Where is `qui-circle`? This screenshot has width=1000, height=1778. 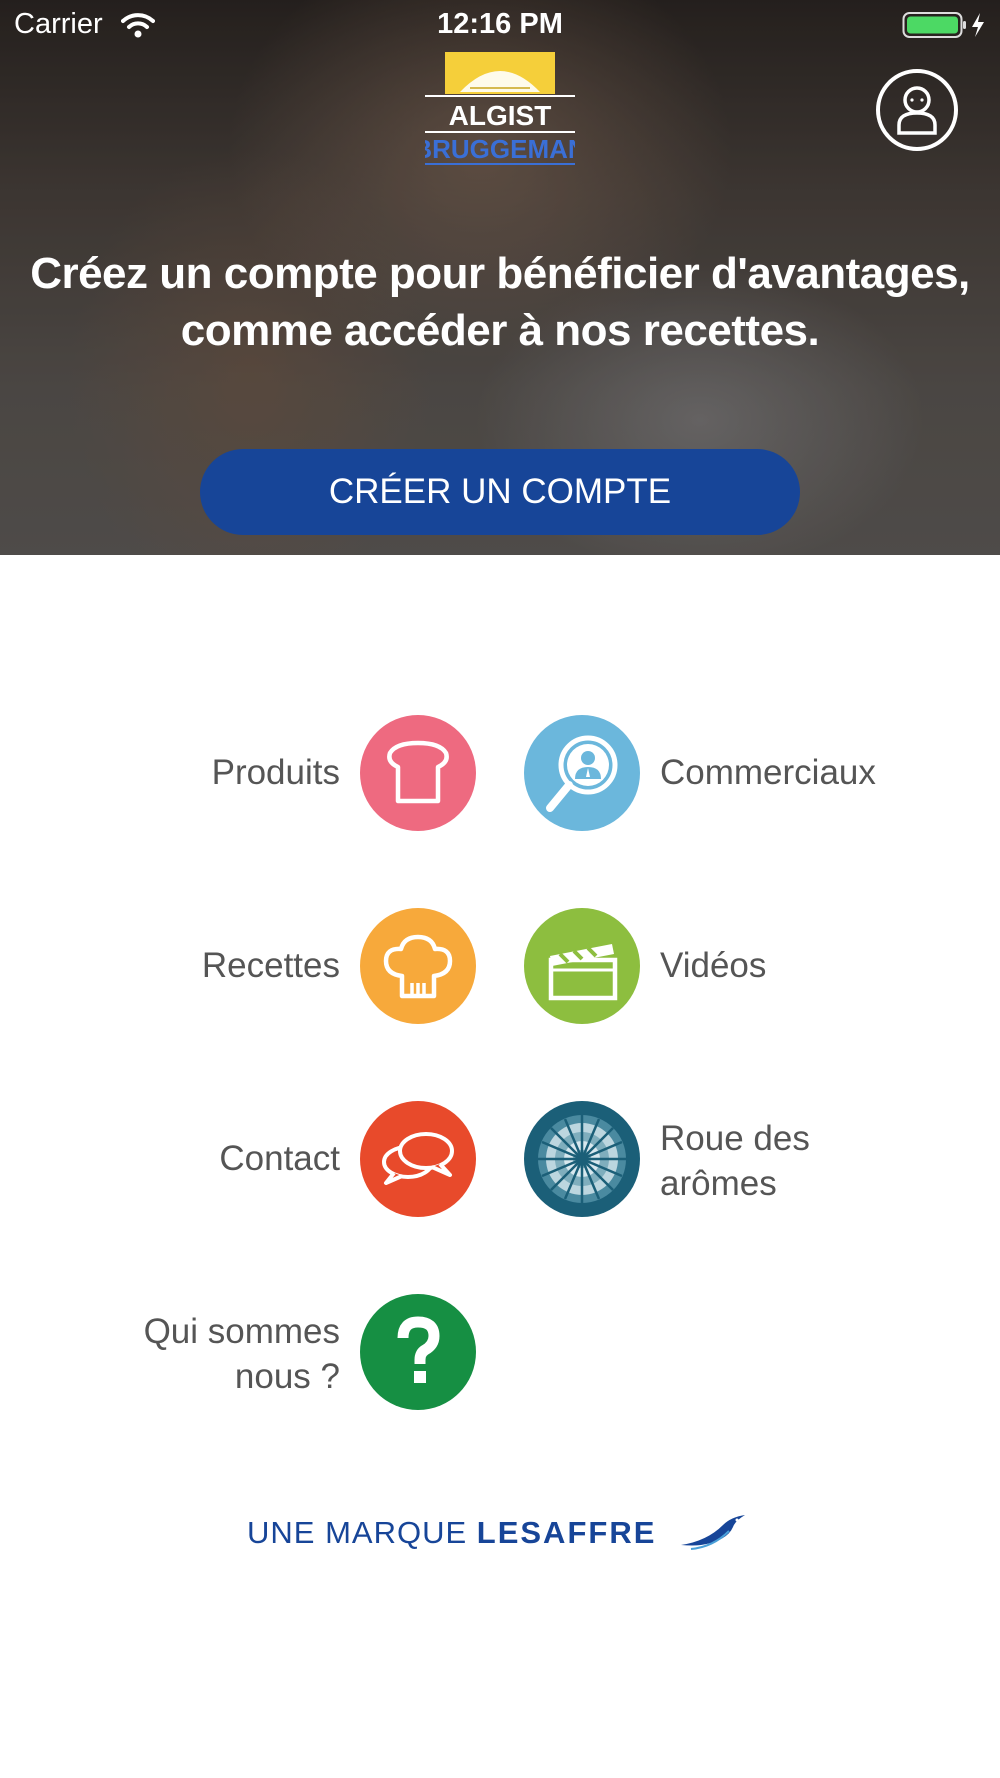 qui-circle is located at coordinates (418, 1352).